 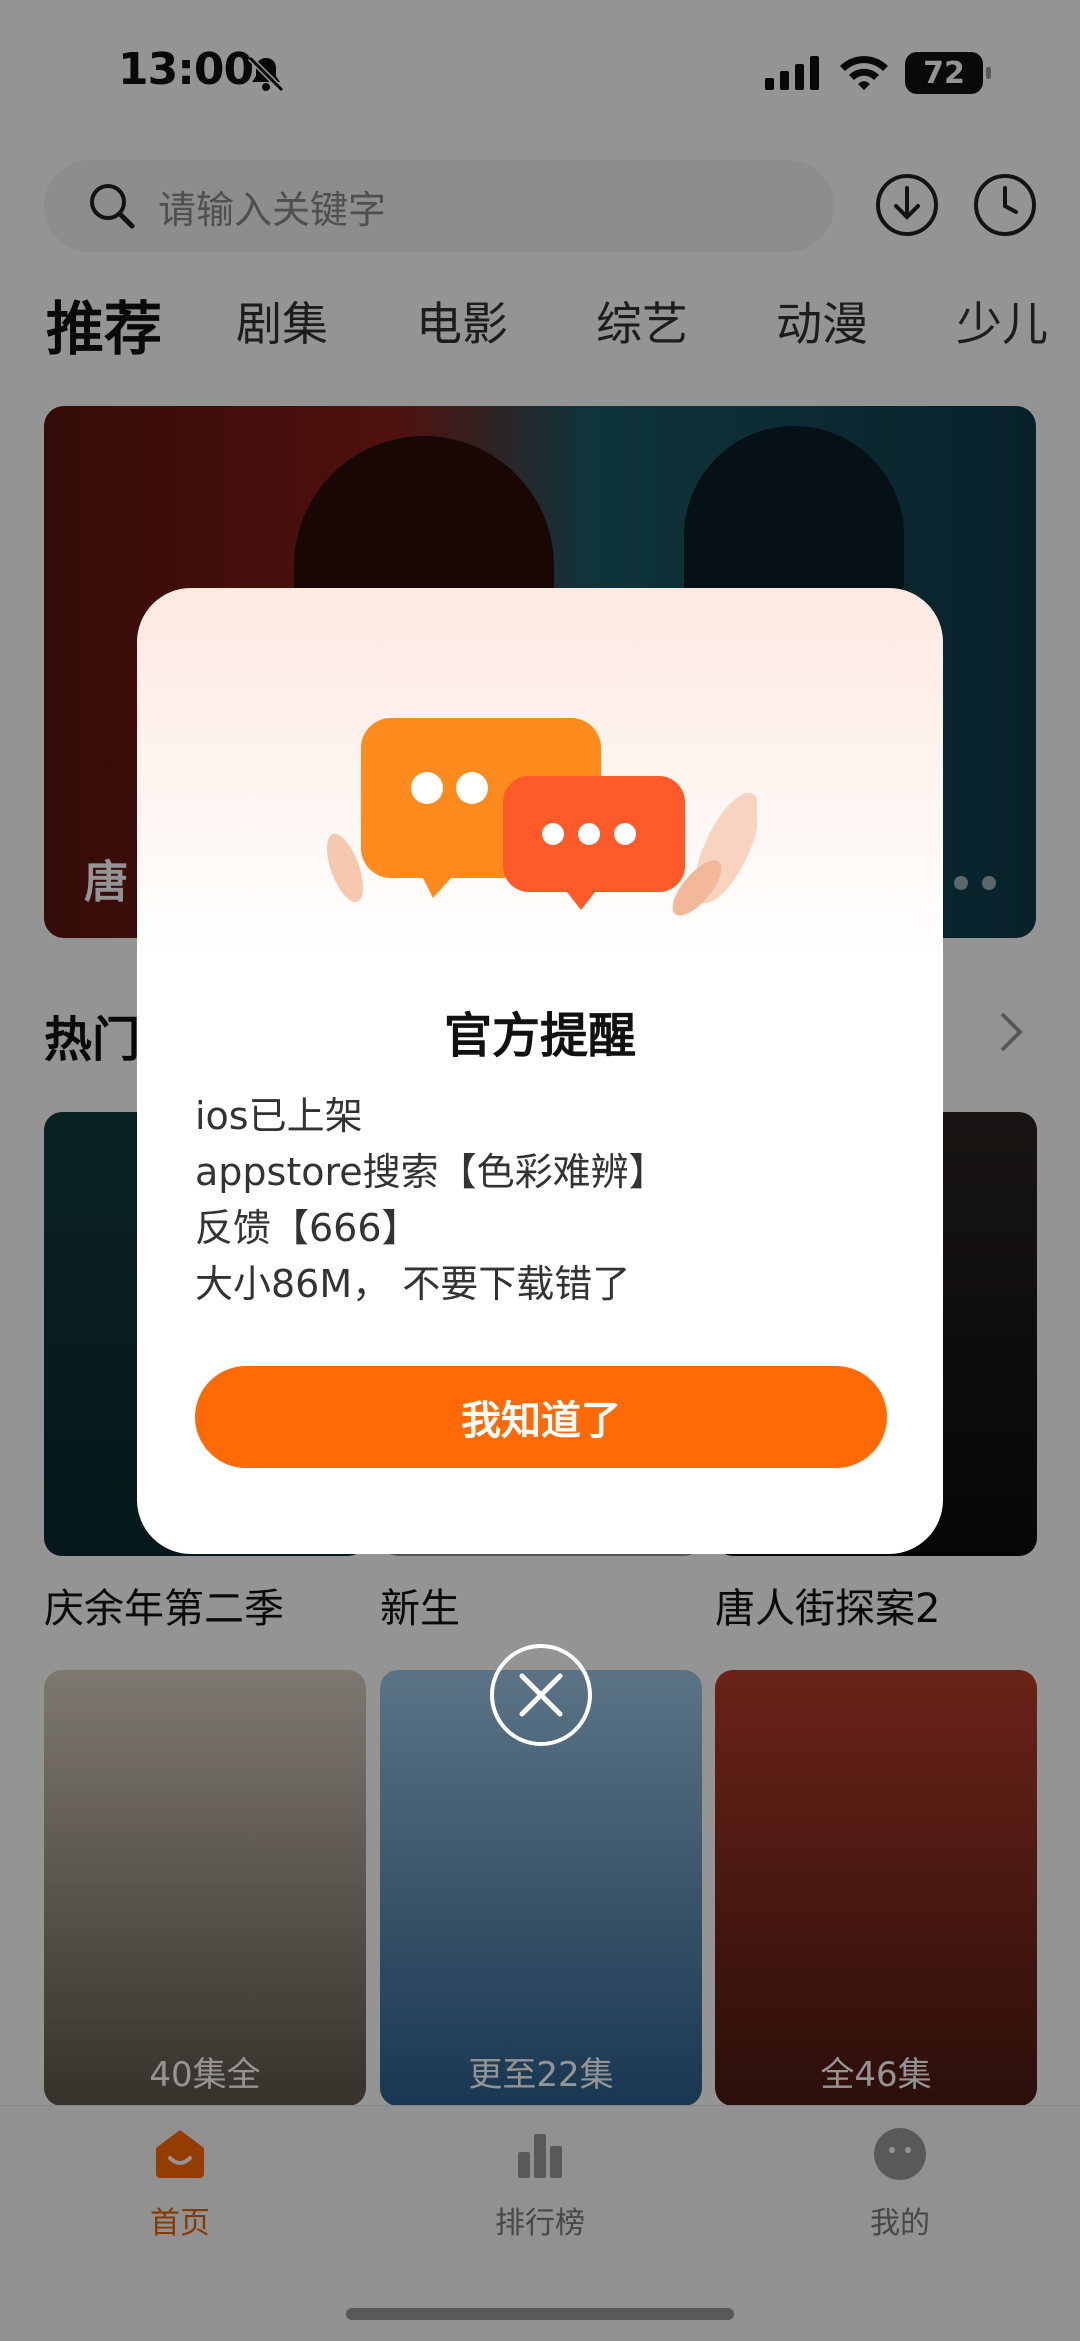 What do you see at coordinates (431, 1172) in the screenshot?
I see `dialog-line: appstore搜索【色彩难辨】` at bounding box center [431, 1172].